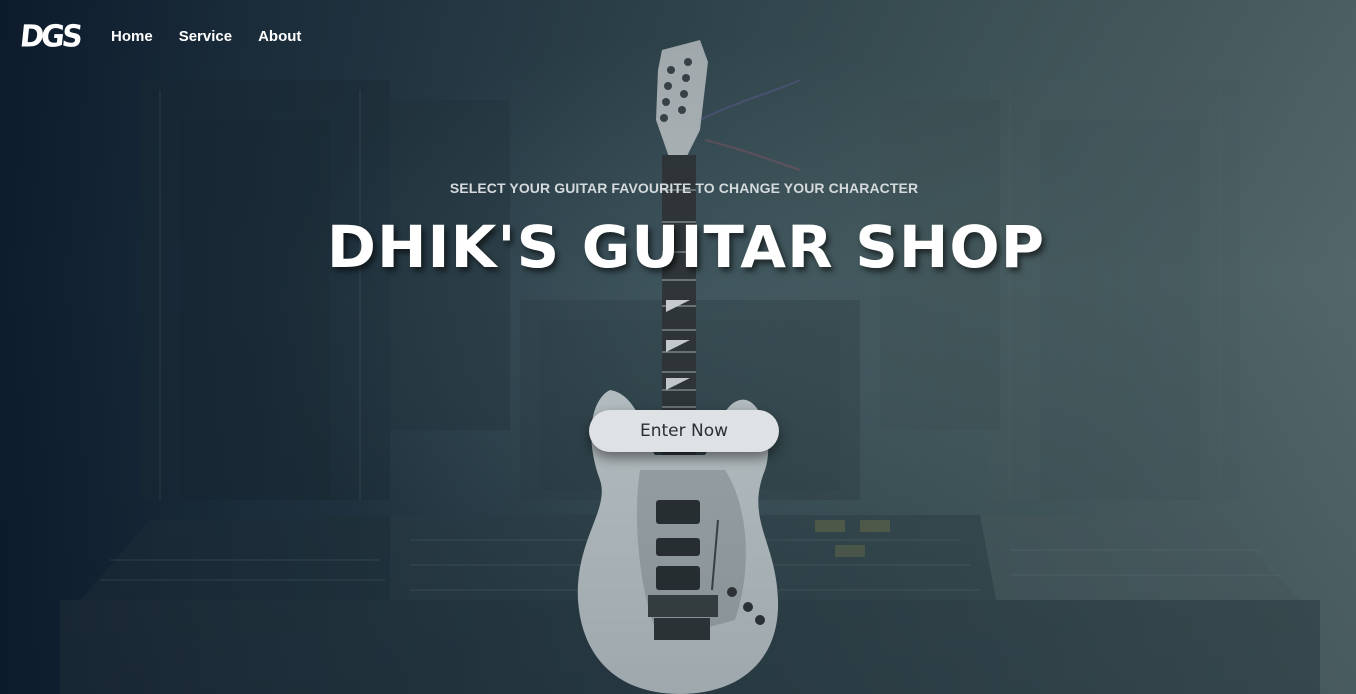  What do you see at coordinates (132, 36) in the screenshot?
I see `nav-link-home: Home` at bounding box center [132, 36].